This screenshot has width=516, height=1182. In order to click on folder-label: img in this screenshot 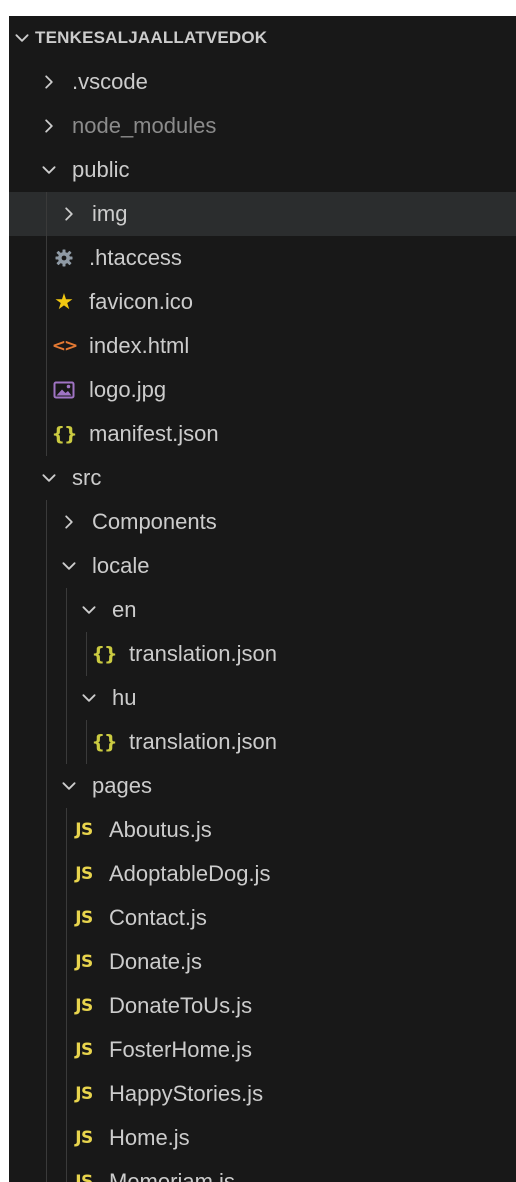, I will do `click(110, 213)`.